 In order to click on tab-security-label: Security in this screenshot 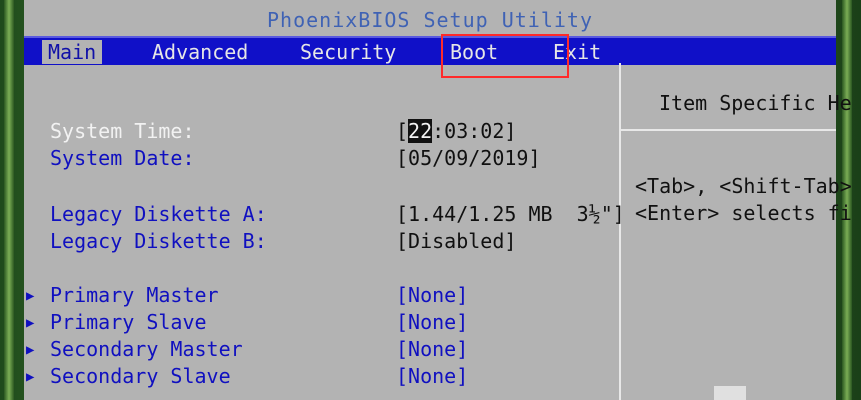, I will do `click(348, 52)`.